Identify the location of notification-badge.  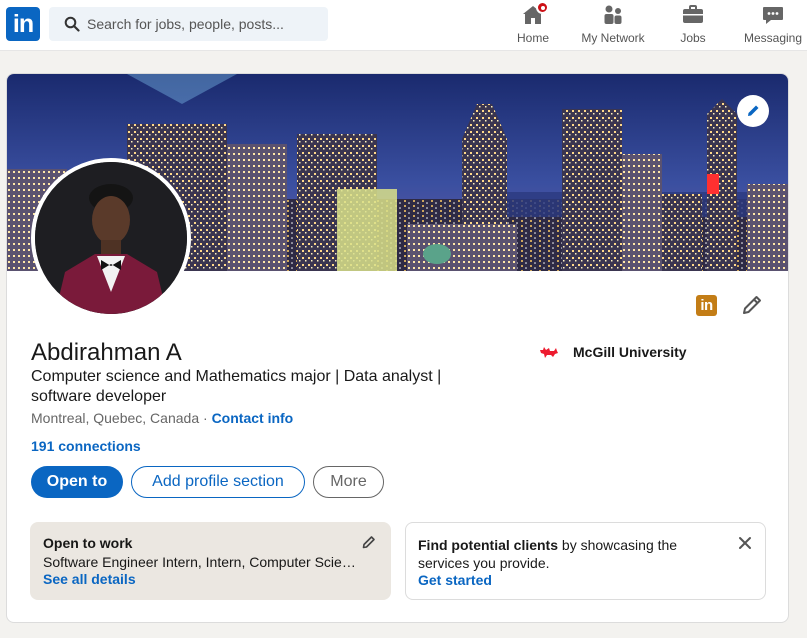
(542, 7).